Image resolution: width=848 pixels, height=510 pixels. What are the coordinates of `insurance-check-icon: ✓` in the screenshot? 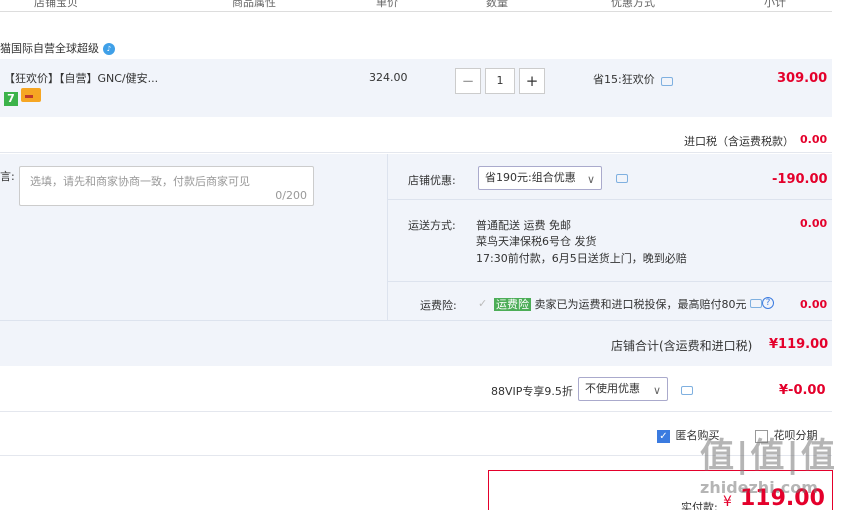 It's located at (483, 303).